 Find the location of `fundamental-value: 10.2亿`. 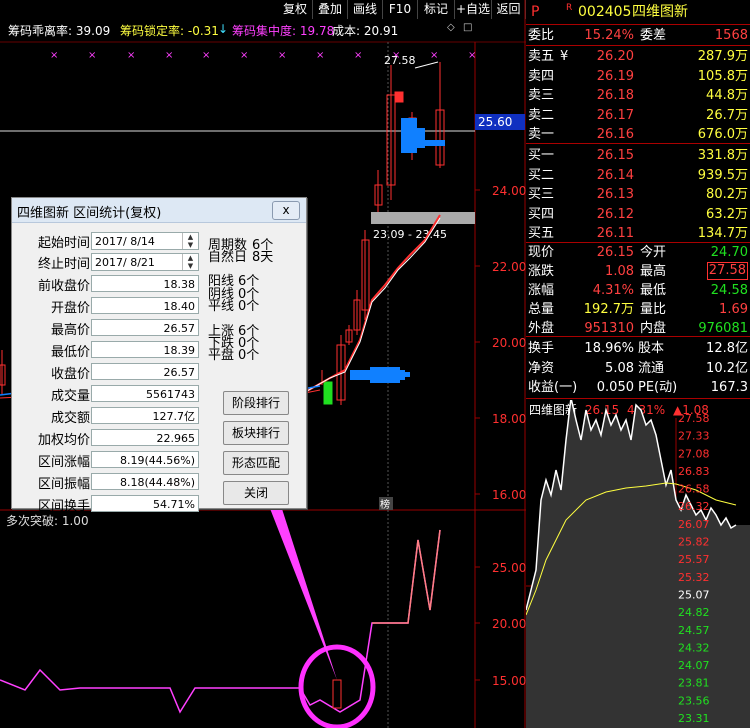

fundamental-value: 10.2亿 is located at coordinates (727, 368).